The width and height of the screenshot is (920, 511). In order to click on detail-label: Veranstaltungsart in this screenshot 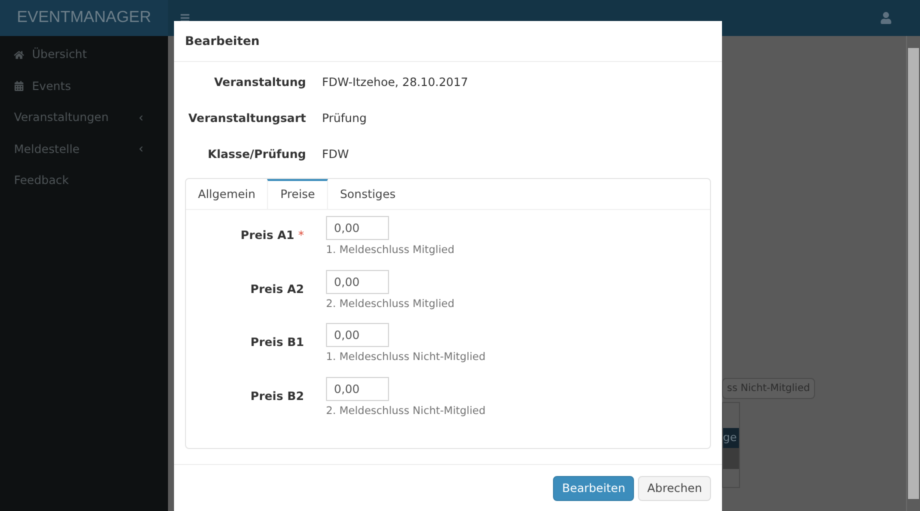, I will do `click(246, 118)`.